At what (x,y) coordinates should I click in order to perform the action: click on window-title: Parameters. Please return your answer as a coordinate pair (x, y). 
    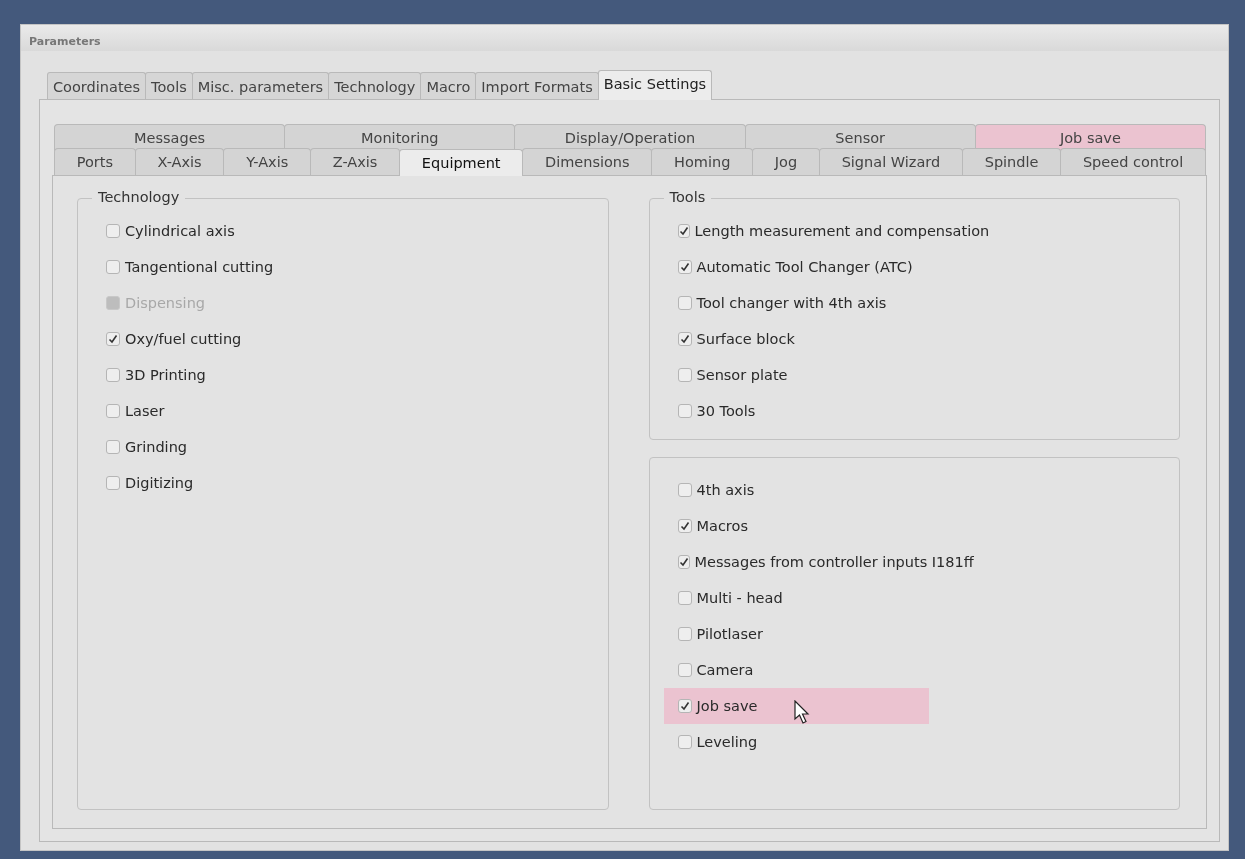
    Looking at the image, I should click on (624, 38).